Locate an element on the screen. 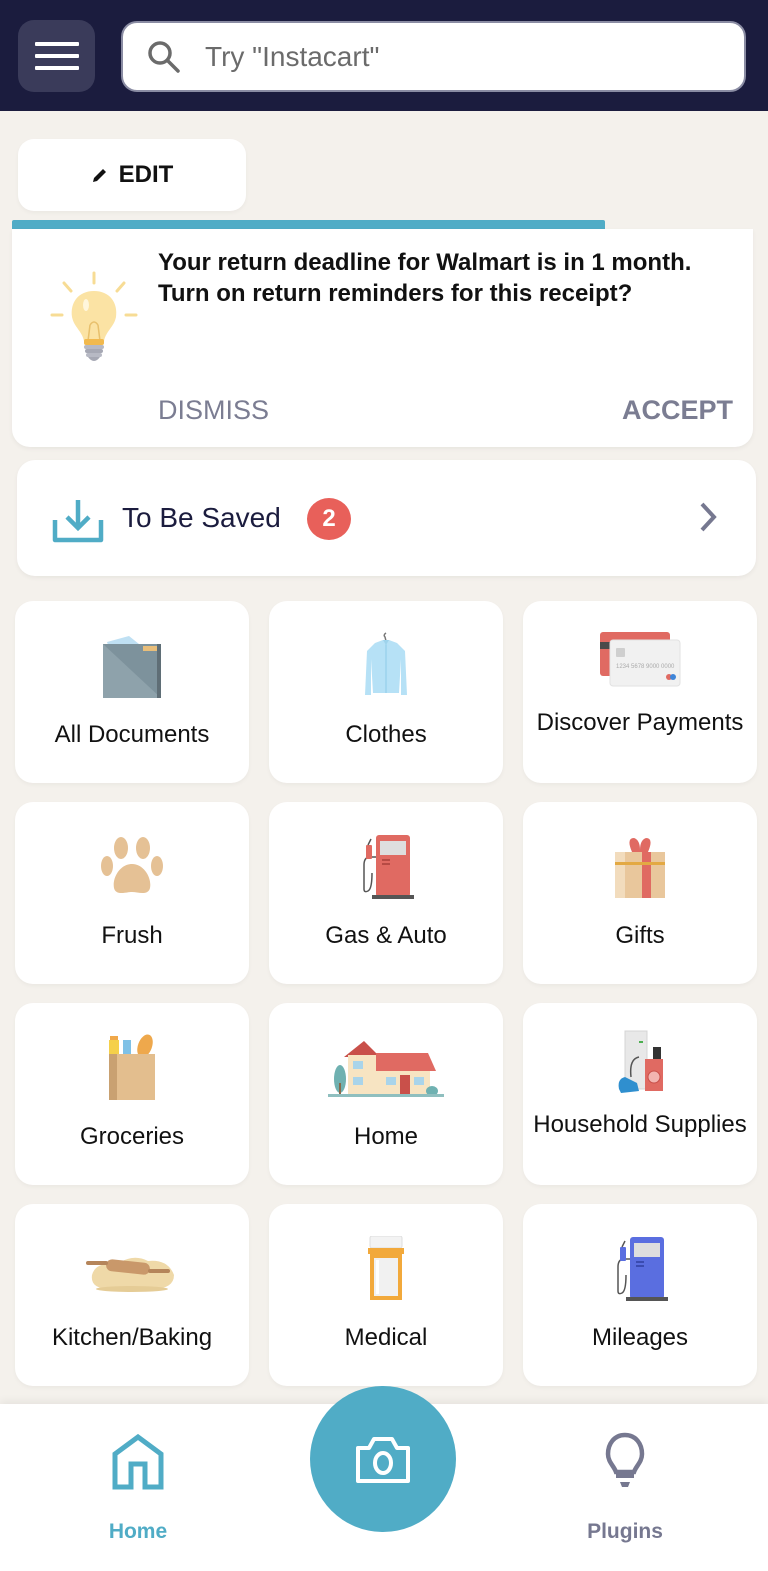 Image resolution: width=768 pixels, height=1571 pixels. search-bar is located at coordinates (433, 56).